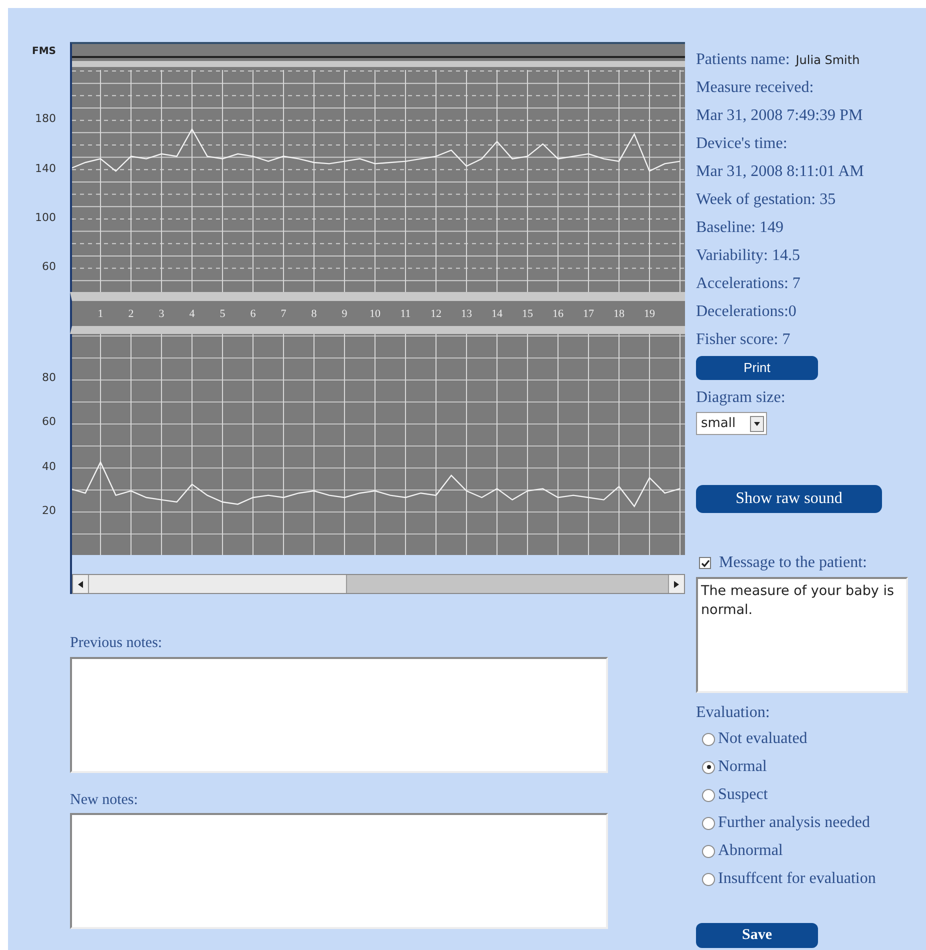  Describe the element at coordinates (742, 144) in the screenshot. I see `info-text: Device's time:` at that location.